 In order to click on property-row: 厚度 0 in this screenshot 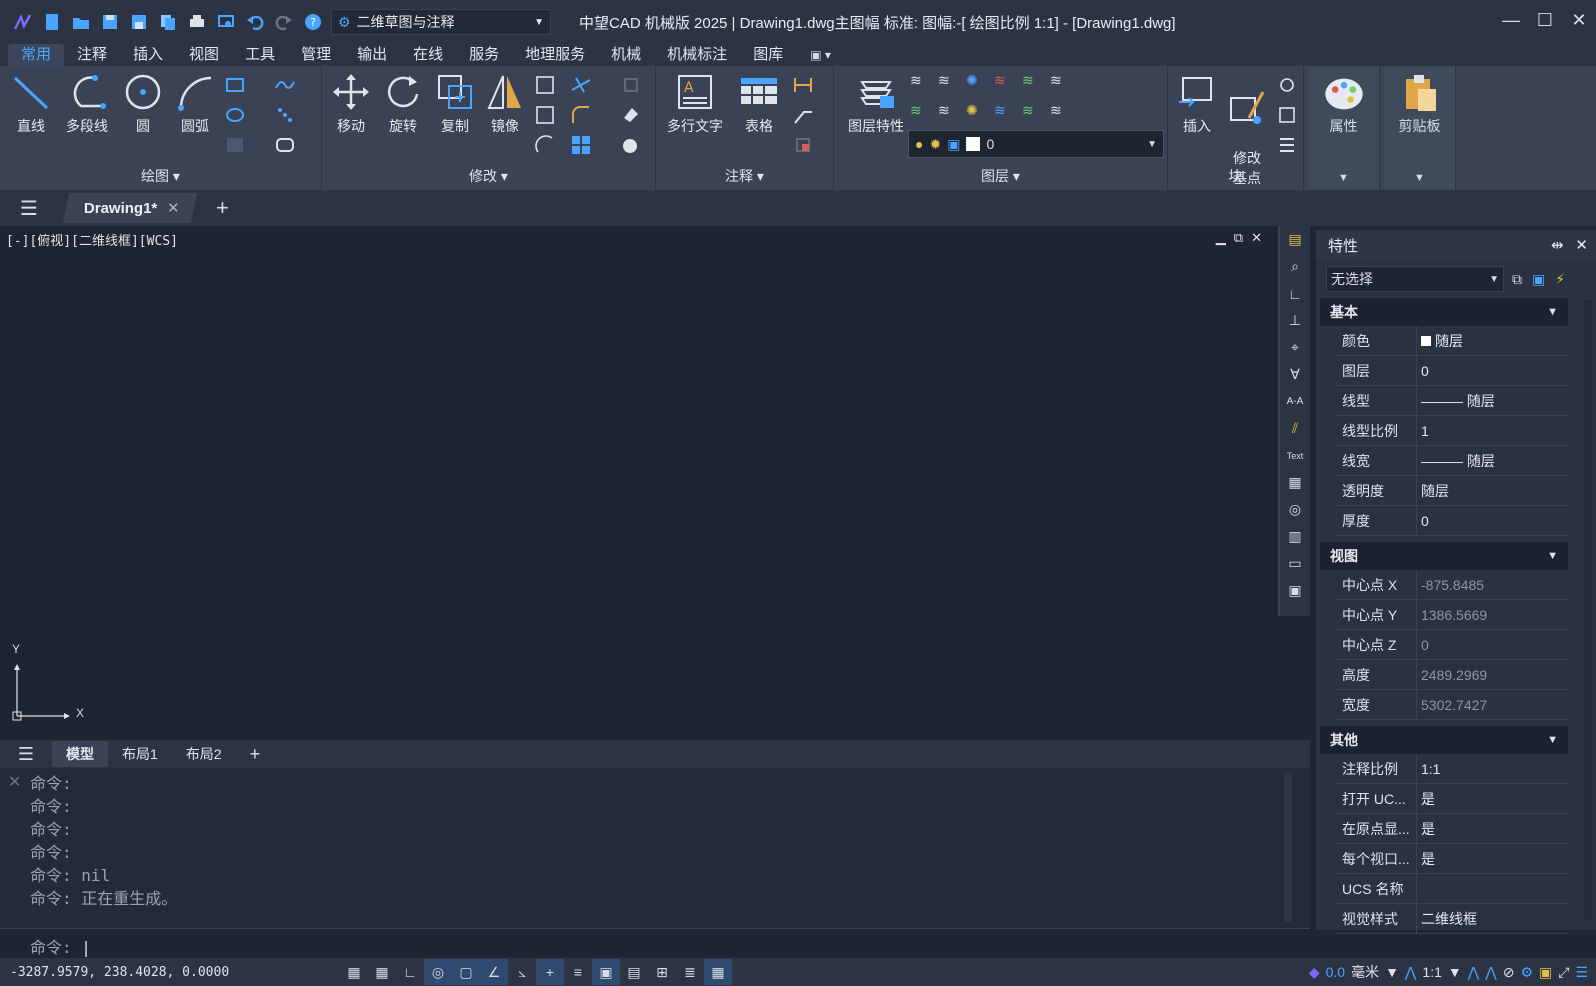, I will do `click(1452, 521)`.